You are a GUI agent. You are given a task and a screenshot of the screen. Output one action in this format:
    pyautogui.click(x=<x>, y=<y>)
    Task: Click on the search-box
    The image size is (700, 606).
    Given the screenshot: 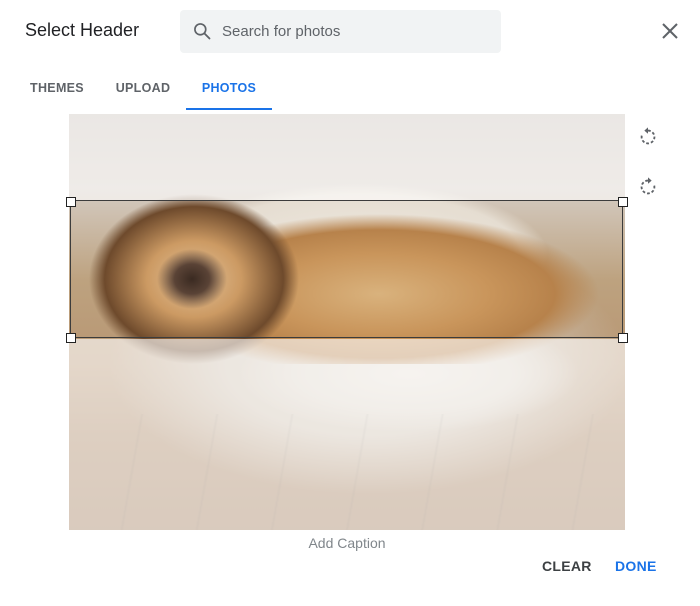 What is the action you would take?
    pyautogui.click(x=340, y=31)
    